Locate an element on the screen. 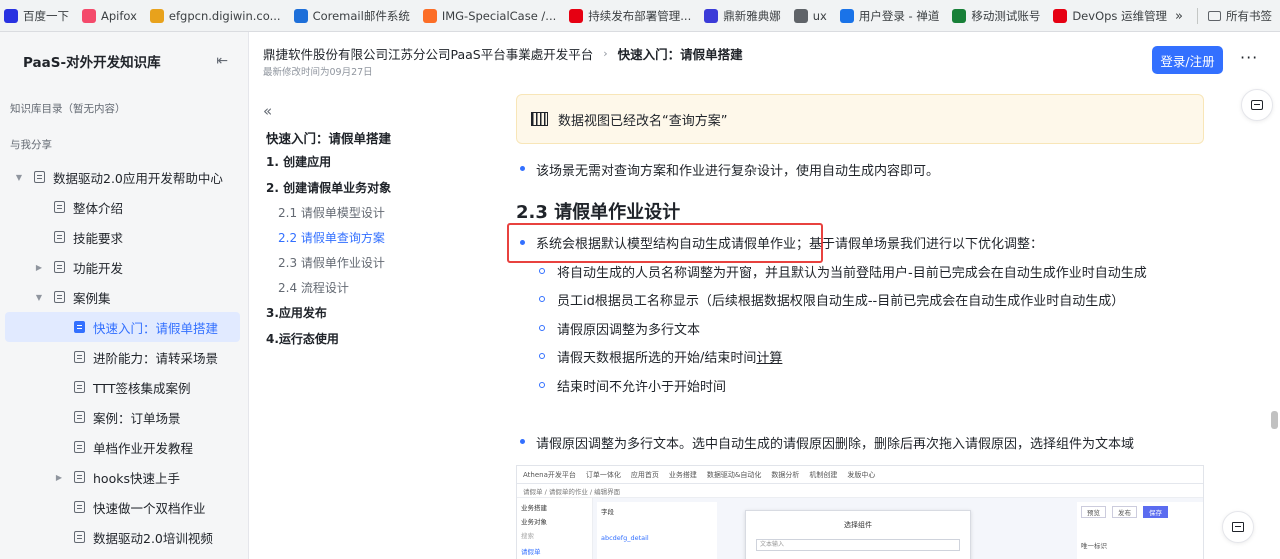  bookmark-label: 用户登录 - 禅道 is located at coordinates (899, 15).